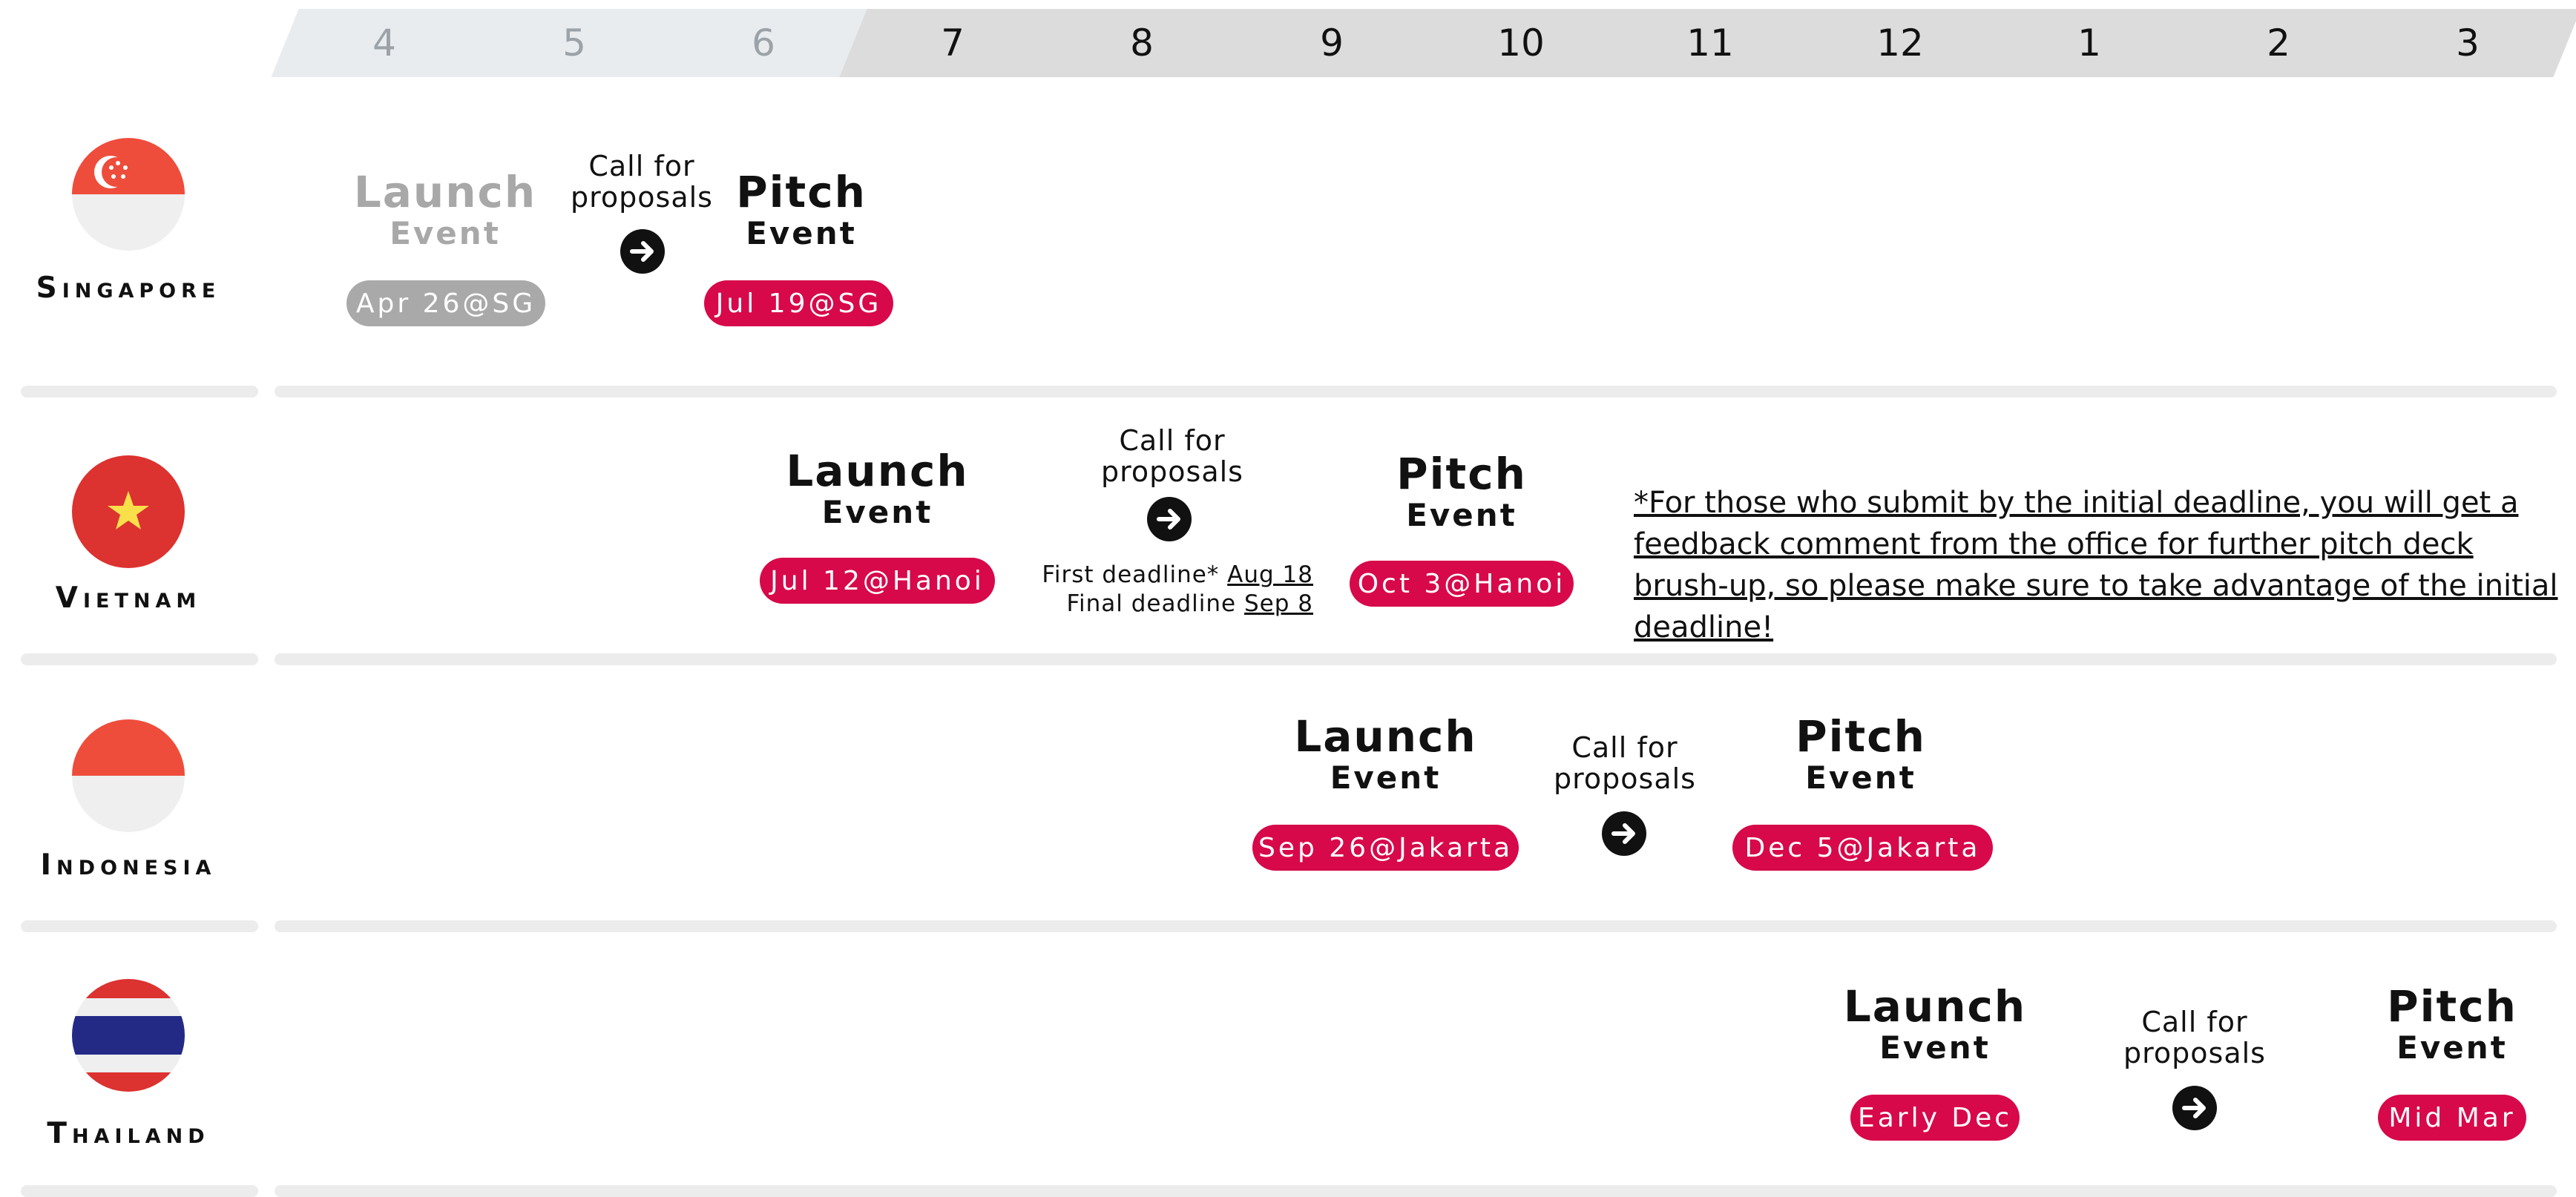  Describe the element at coordinates (1270, 574) in the screenshot. I see `first-deadline-date: Aug 18` at that location.